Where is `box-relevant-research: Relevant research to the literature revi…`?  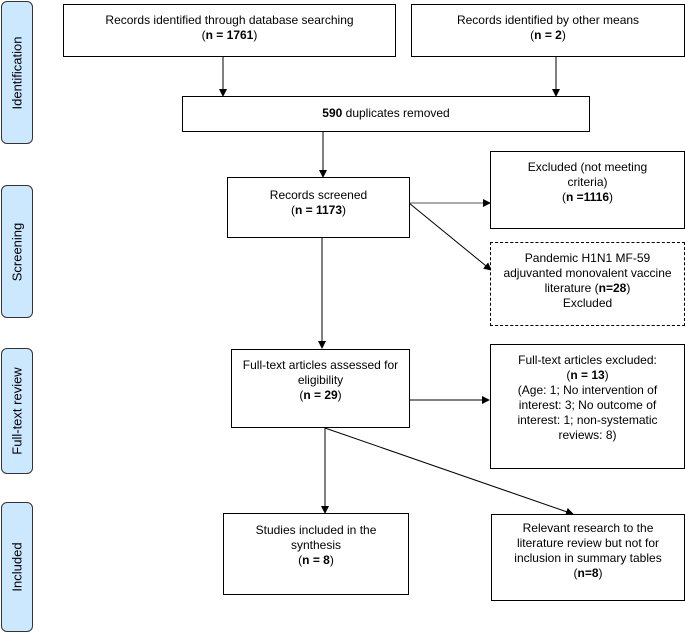
box-relevant-research: Relevant research to the literature revi… is located at coordinates (588, 557).